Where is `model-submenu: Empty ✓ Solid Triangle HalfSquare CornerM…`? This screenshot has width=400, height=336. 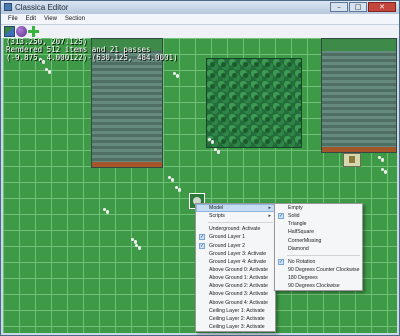 model-submenu: Empty ✓ Solid Triangle HalfSquare CornerM… is located at coordinates (318, 247).